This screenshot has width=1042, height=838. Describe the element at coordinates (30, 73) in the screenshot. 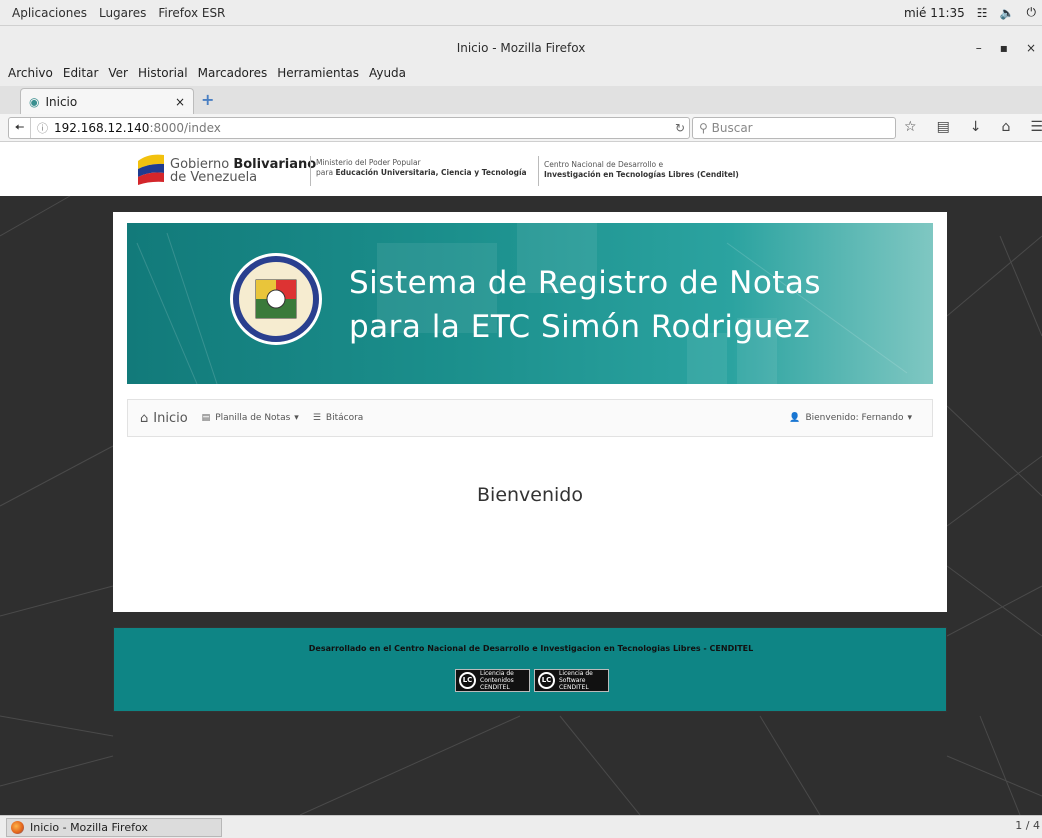

I see `menu-archivo: Archivo` at that location.